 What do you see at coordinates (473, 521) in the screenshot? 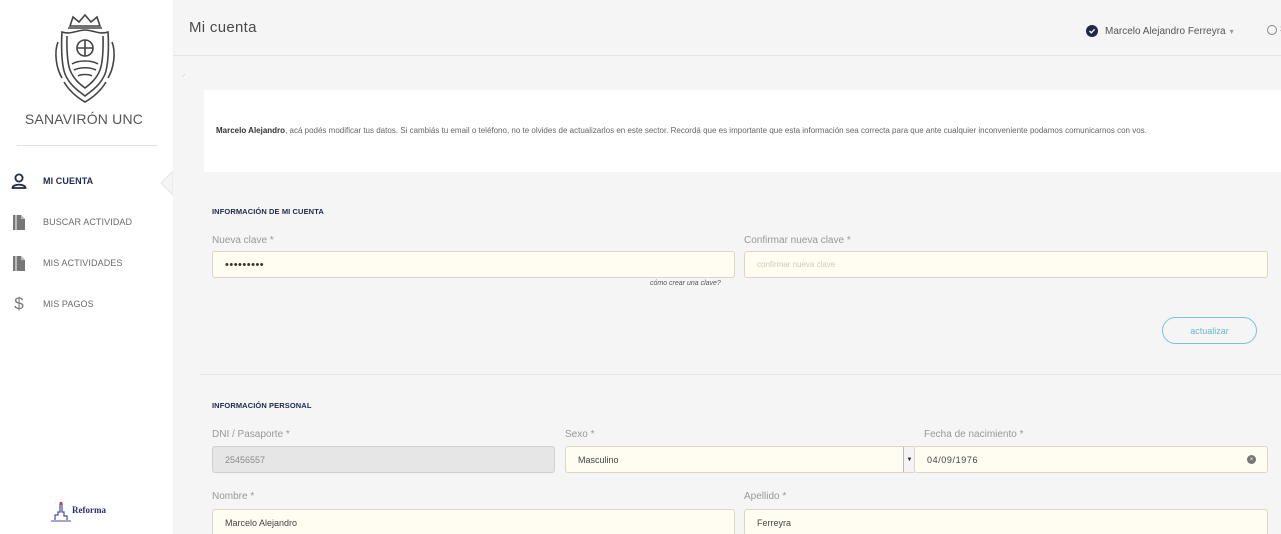
I see `nombre-field: Marcelo Alejandro` at bounding box center [473, 521].